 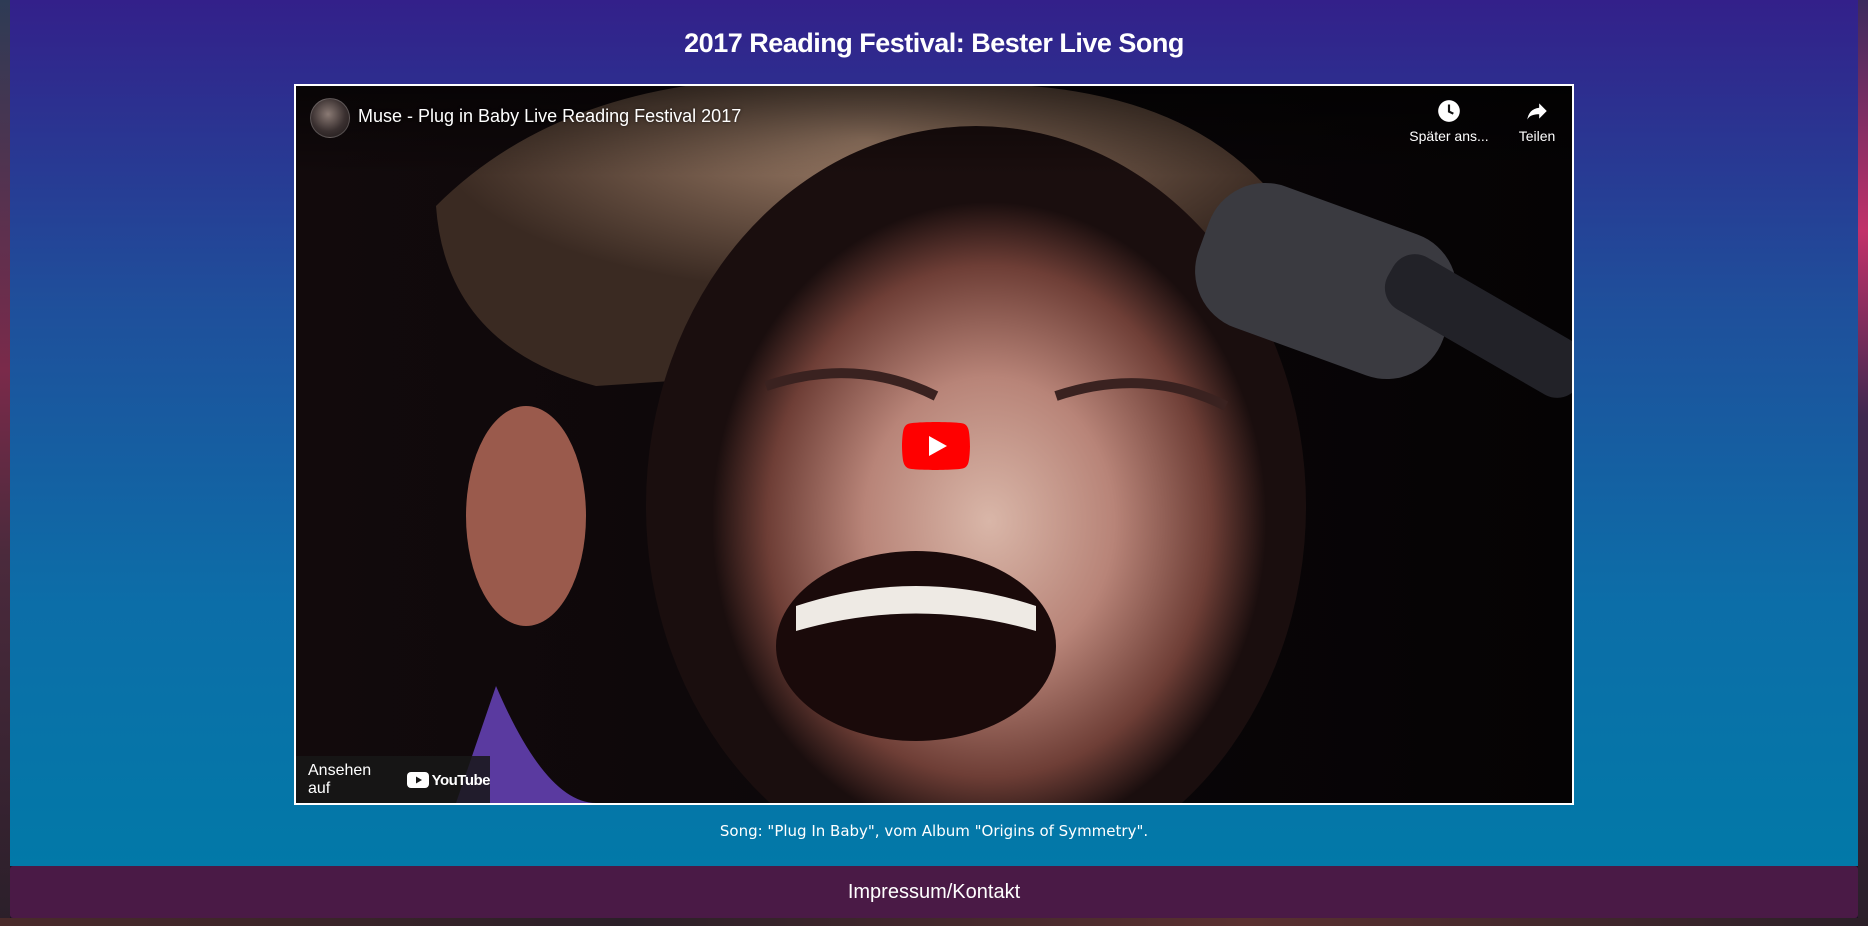 I want to click on share-label: Teilen, so click(x=1537, y=136).